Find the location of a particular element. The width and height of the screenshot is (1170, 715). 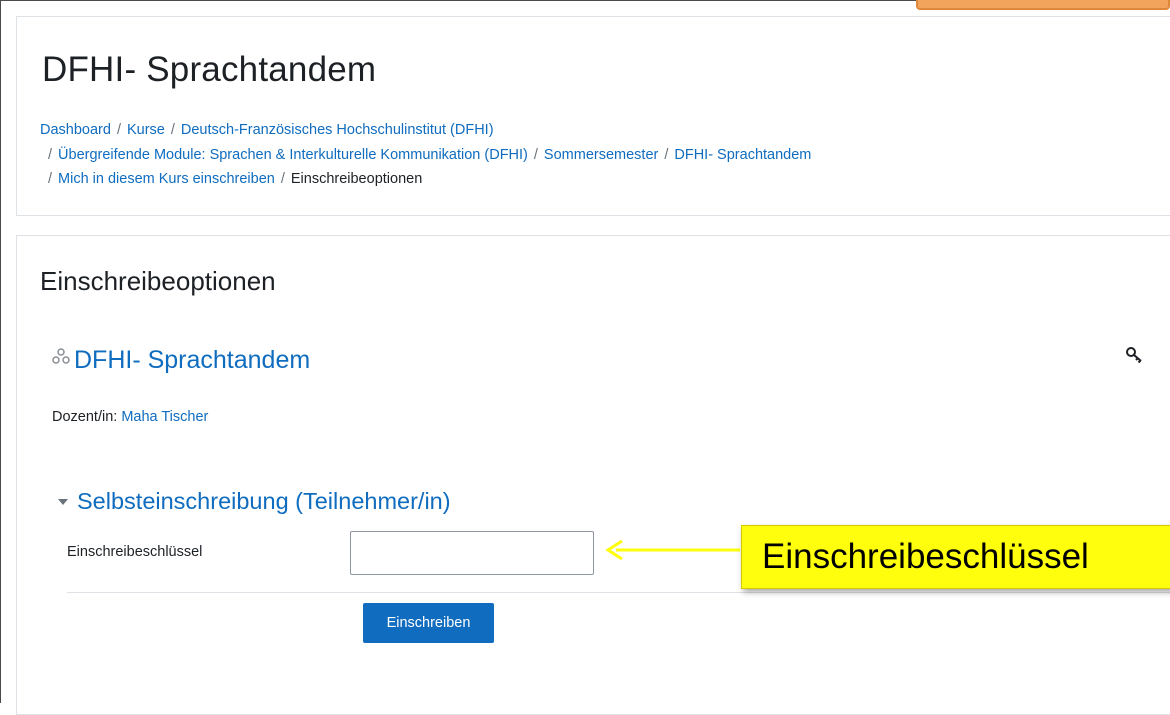

annotation-callout: Einschreibeschlüssel is located at coordinates (955, 557).